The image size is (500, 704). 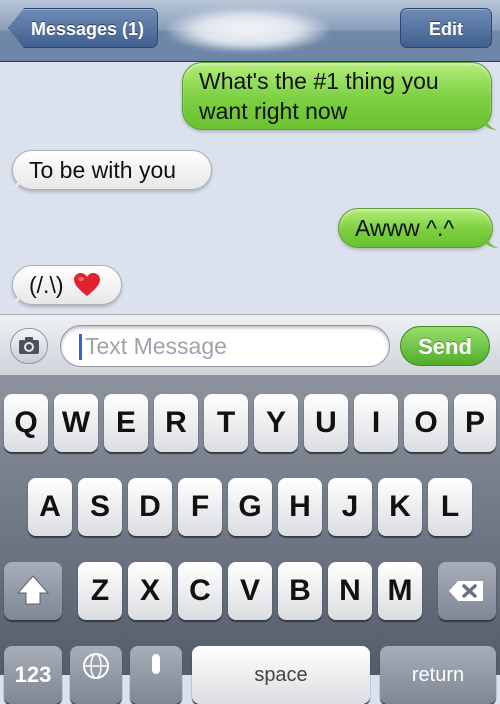 I want to click on key-label: P, so click(x=474, y=422).